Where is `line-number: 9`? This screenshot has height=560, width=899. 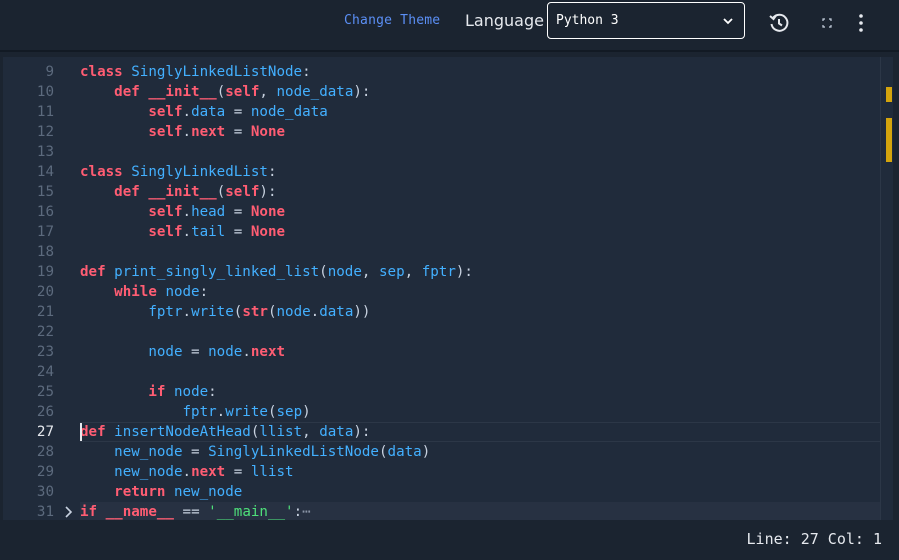 line-number: 9 is located at coordinates (49, 72).